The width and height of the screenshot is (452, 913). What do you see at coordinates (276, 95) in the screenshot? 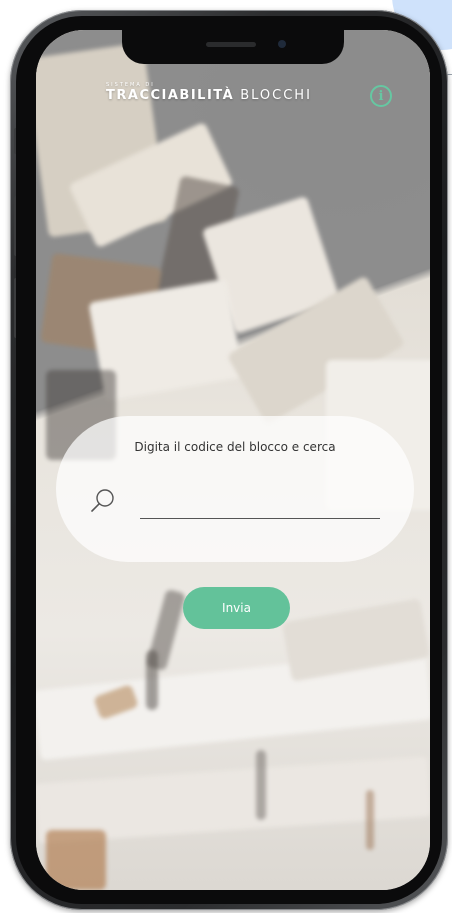
I see `brand-title-light: BLOCCHI` at bounding box center [276, 95].